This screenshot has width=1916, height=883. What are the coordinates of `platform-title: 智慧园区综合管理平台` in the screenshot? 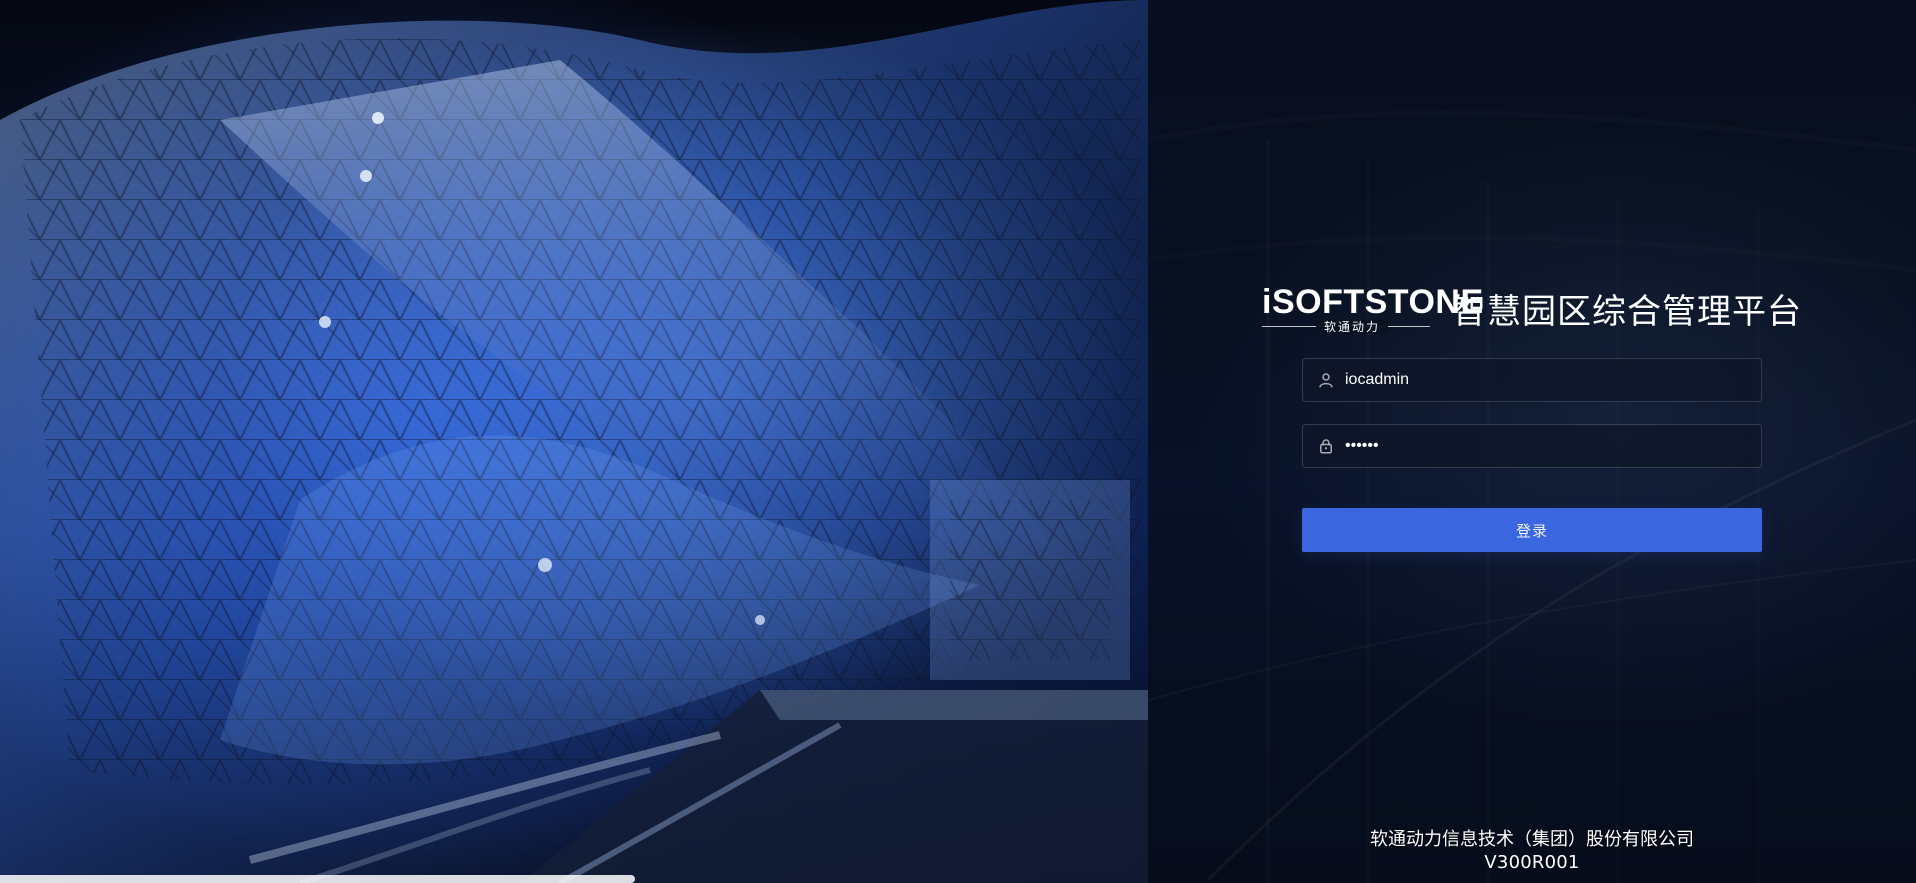 It's located at (1627, 311).